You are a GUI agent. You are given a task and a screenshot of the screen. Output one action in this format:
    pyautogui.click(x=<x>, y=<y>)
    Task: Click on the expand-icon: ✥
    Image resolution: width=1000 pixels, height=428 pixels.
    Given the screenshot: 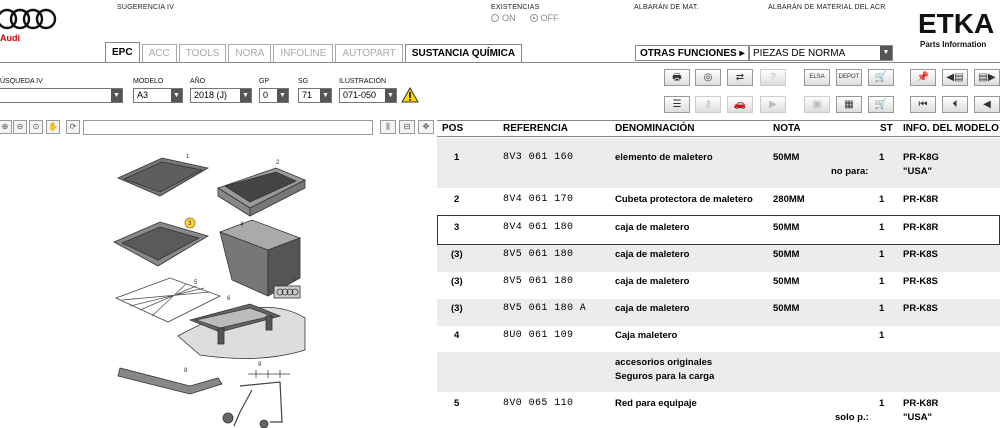 What is the action you would take?
    pyautogui.click(x=426, y=127)
    